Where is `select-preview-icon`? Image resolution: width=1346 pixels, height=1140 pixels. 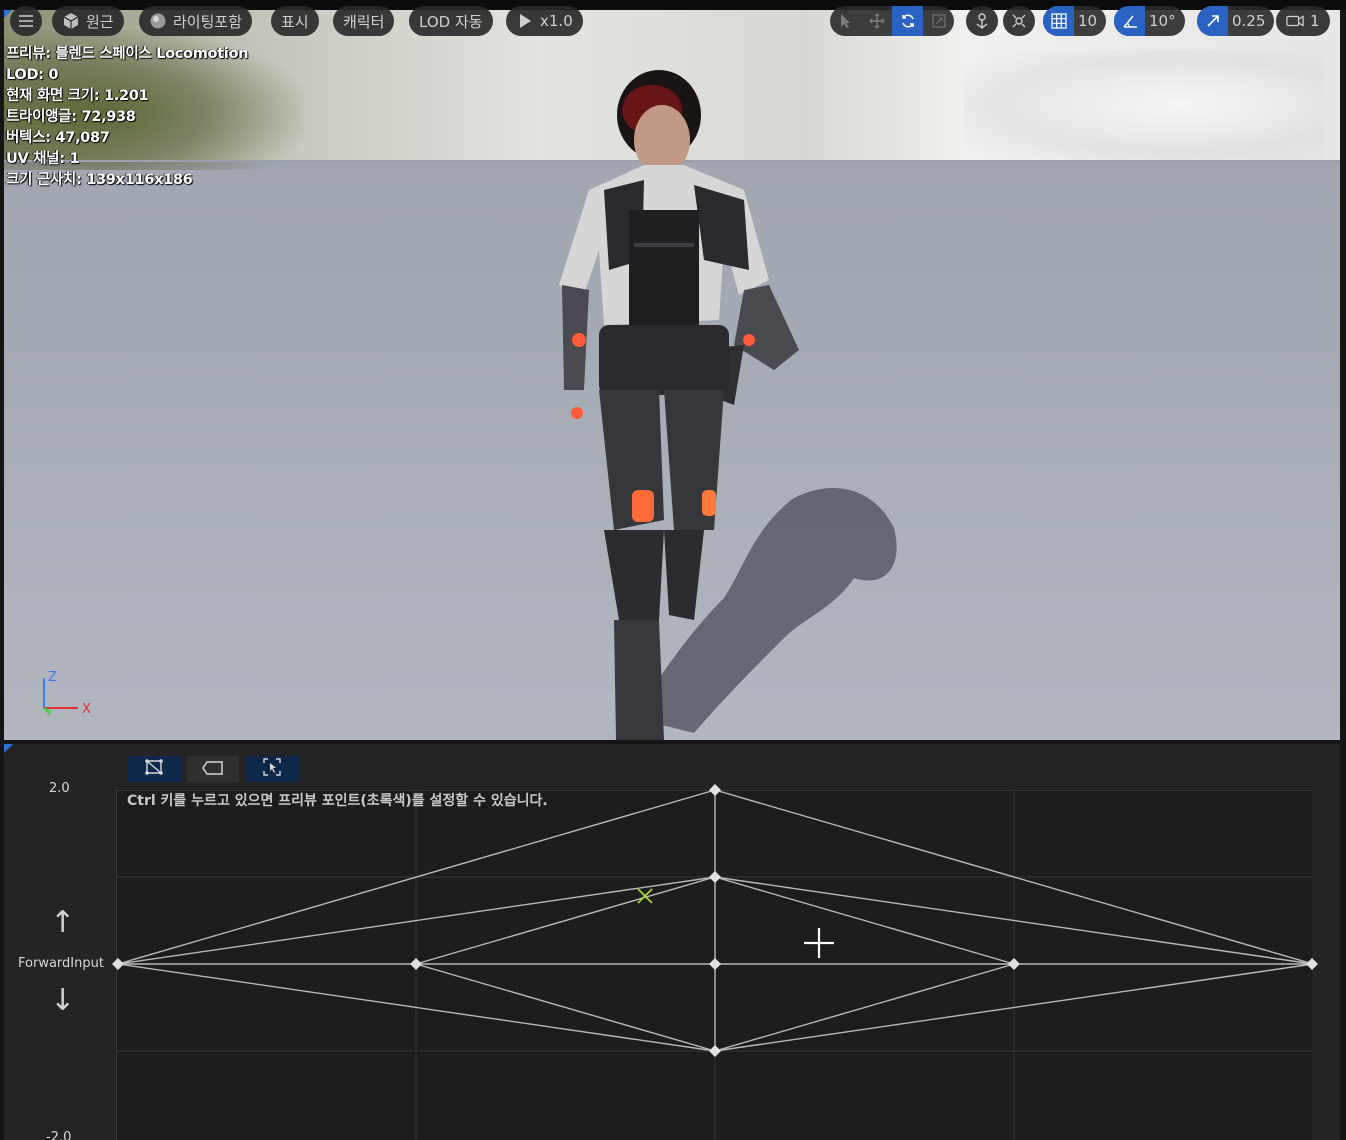
select-preview-icon is located at coordinates (272, 769).